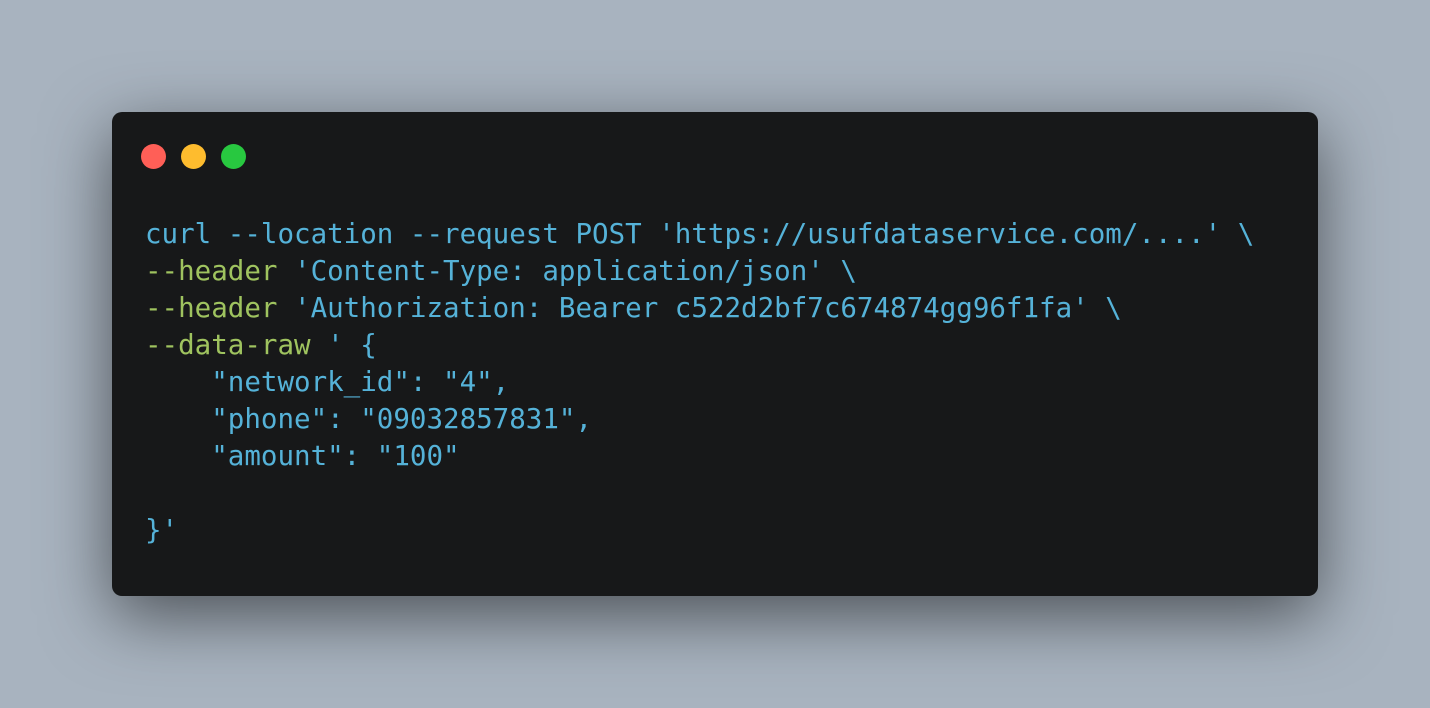 This screenshot has height=708, width=1430. What do you see at coordinates (302, 456) in the screenshot?
I see `code-token: "amount": "100"` at bounding box center [302, 456].